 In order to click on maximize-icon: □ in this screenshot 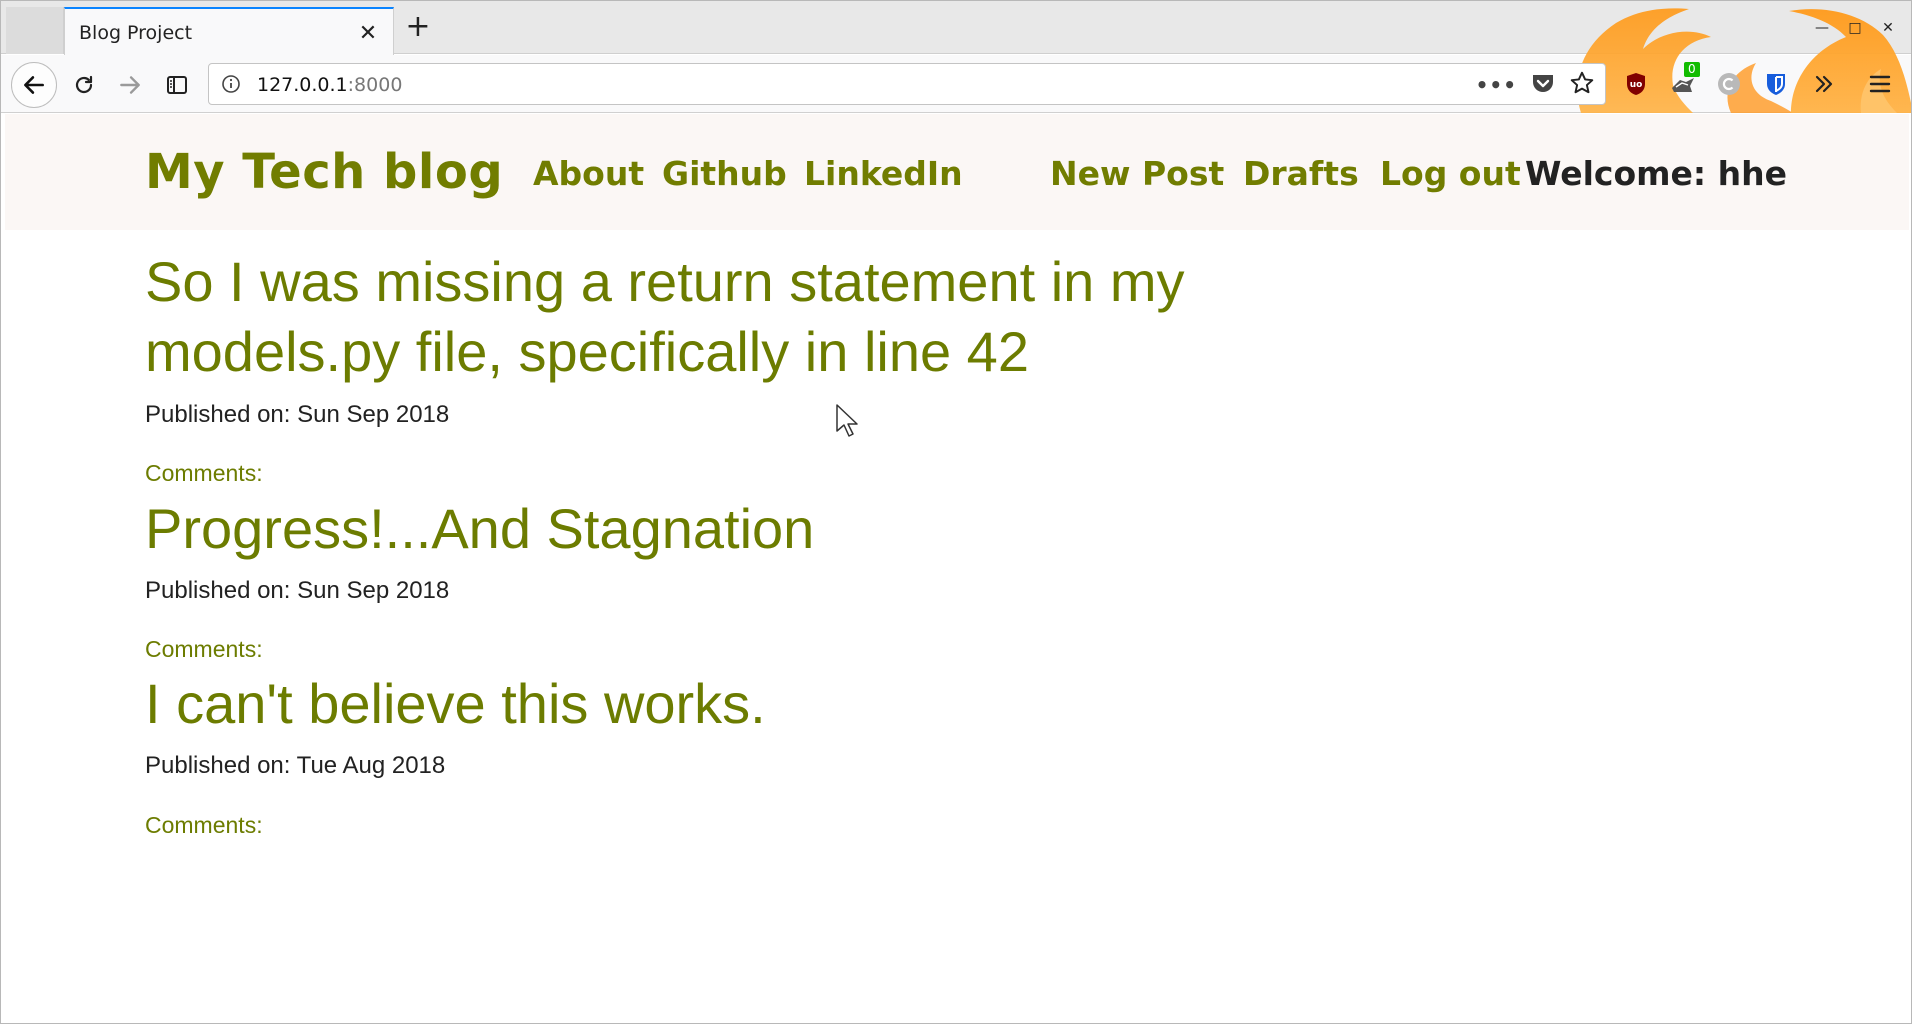, I will do `click(1855, 28)`.